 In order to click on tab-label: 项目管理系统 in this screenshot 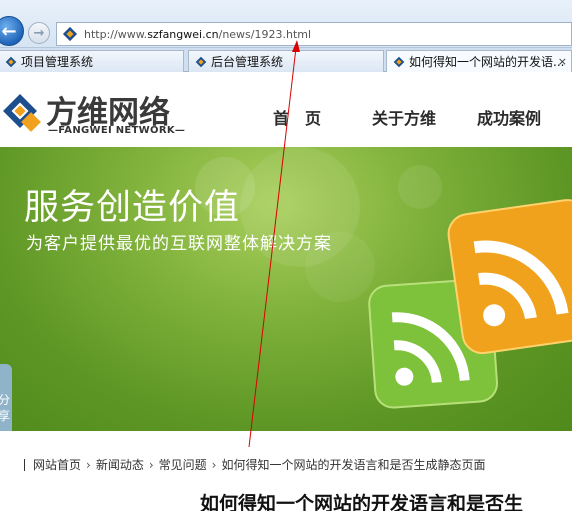, I will do `click(57, 62)`.